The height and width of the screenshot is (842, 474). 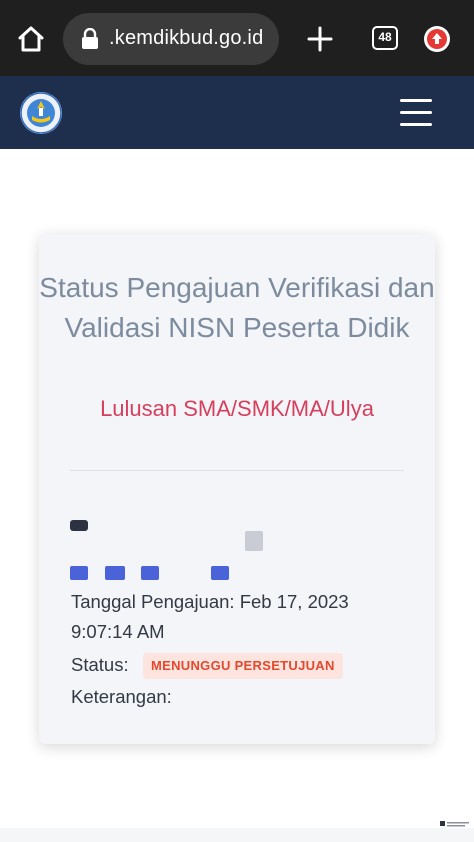 I want to click on redacted-block, so click(x=254, y=541).